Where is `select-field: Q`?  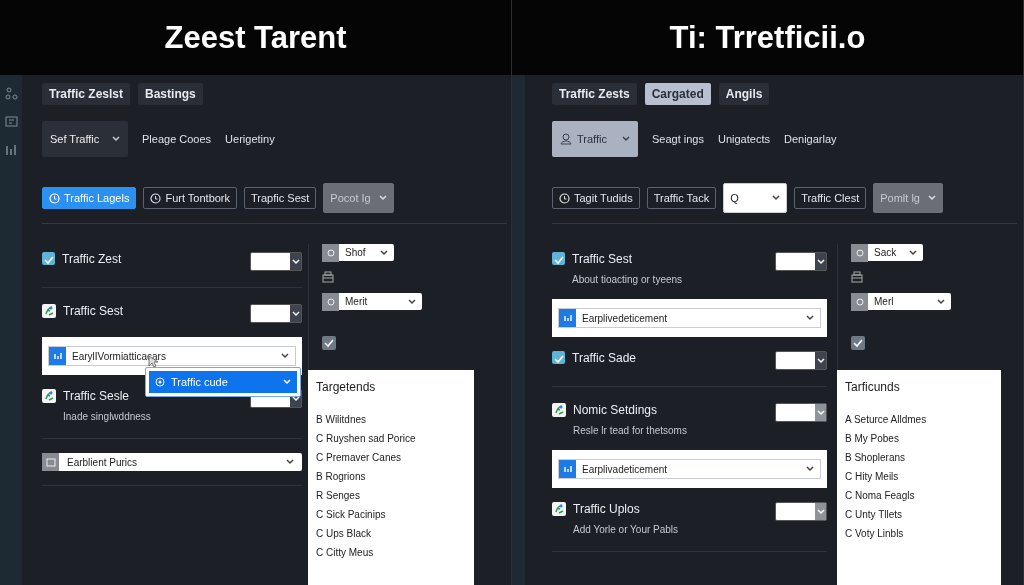
select-field: Q is located at coordinates (755, 198).